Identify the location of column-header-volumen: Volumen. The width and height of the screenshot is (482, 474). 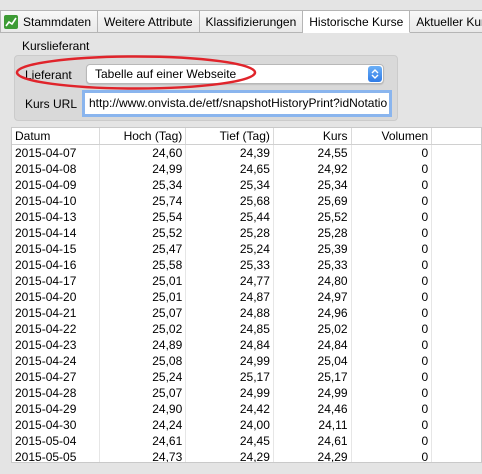
(392, 136).